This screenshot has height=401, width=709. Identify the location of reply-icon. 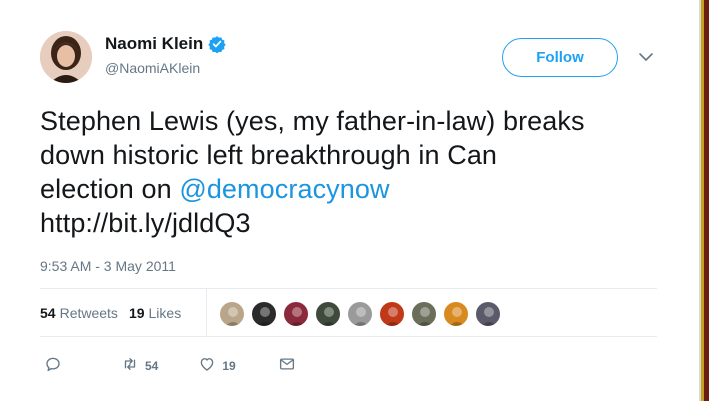
(53, 365).